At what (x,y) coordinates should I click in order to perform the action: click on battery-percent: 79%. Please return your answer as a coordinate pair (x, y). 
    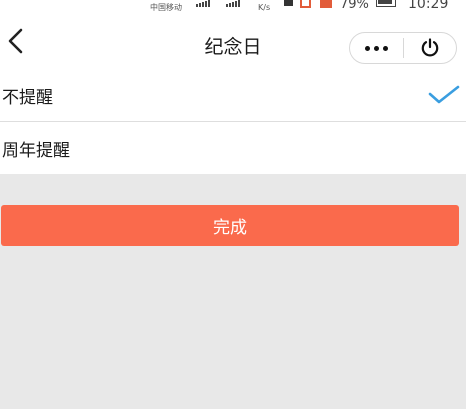
    Looking at the image, I should click on (354, 6).